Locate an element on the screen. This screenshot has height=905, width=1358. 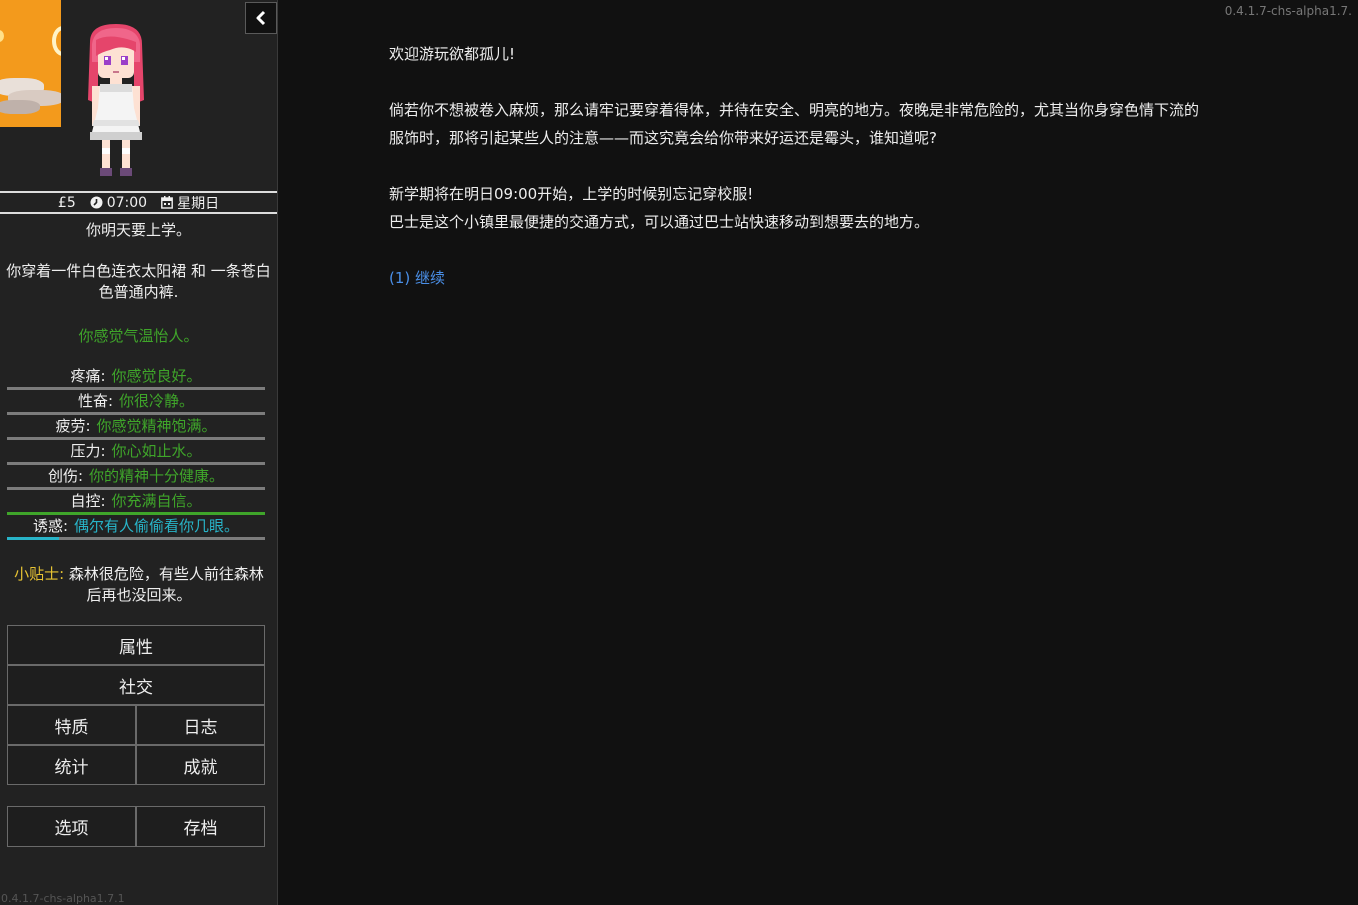
weekday-value: 星期日 is located at coordinates (198, 203).